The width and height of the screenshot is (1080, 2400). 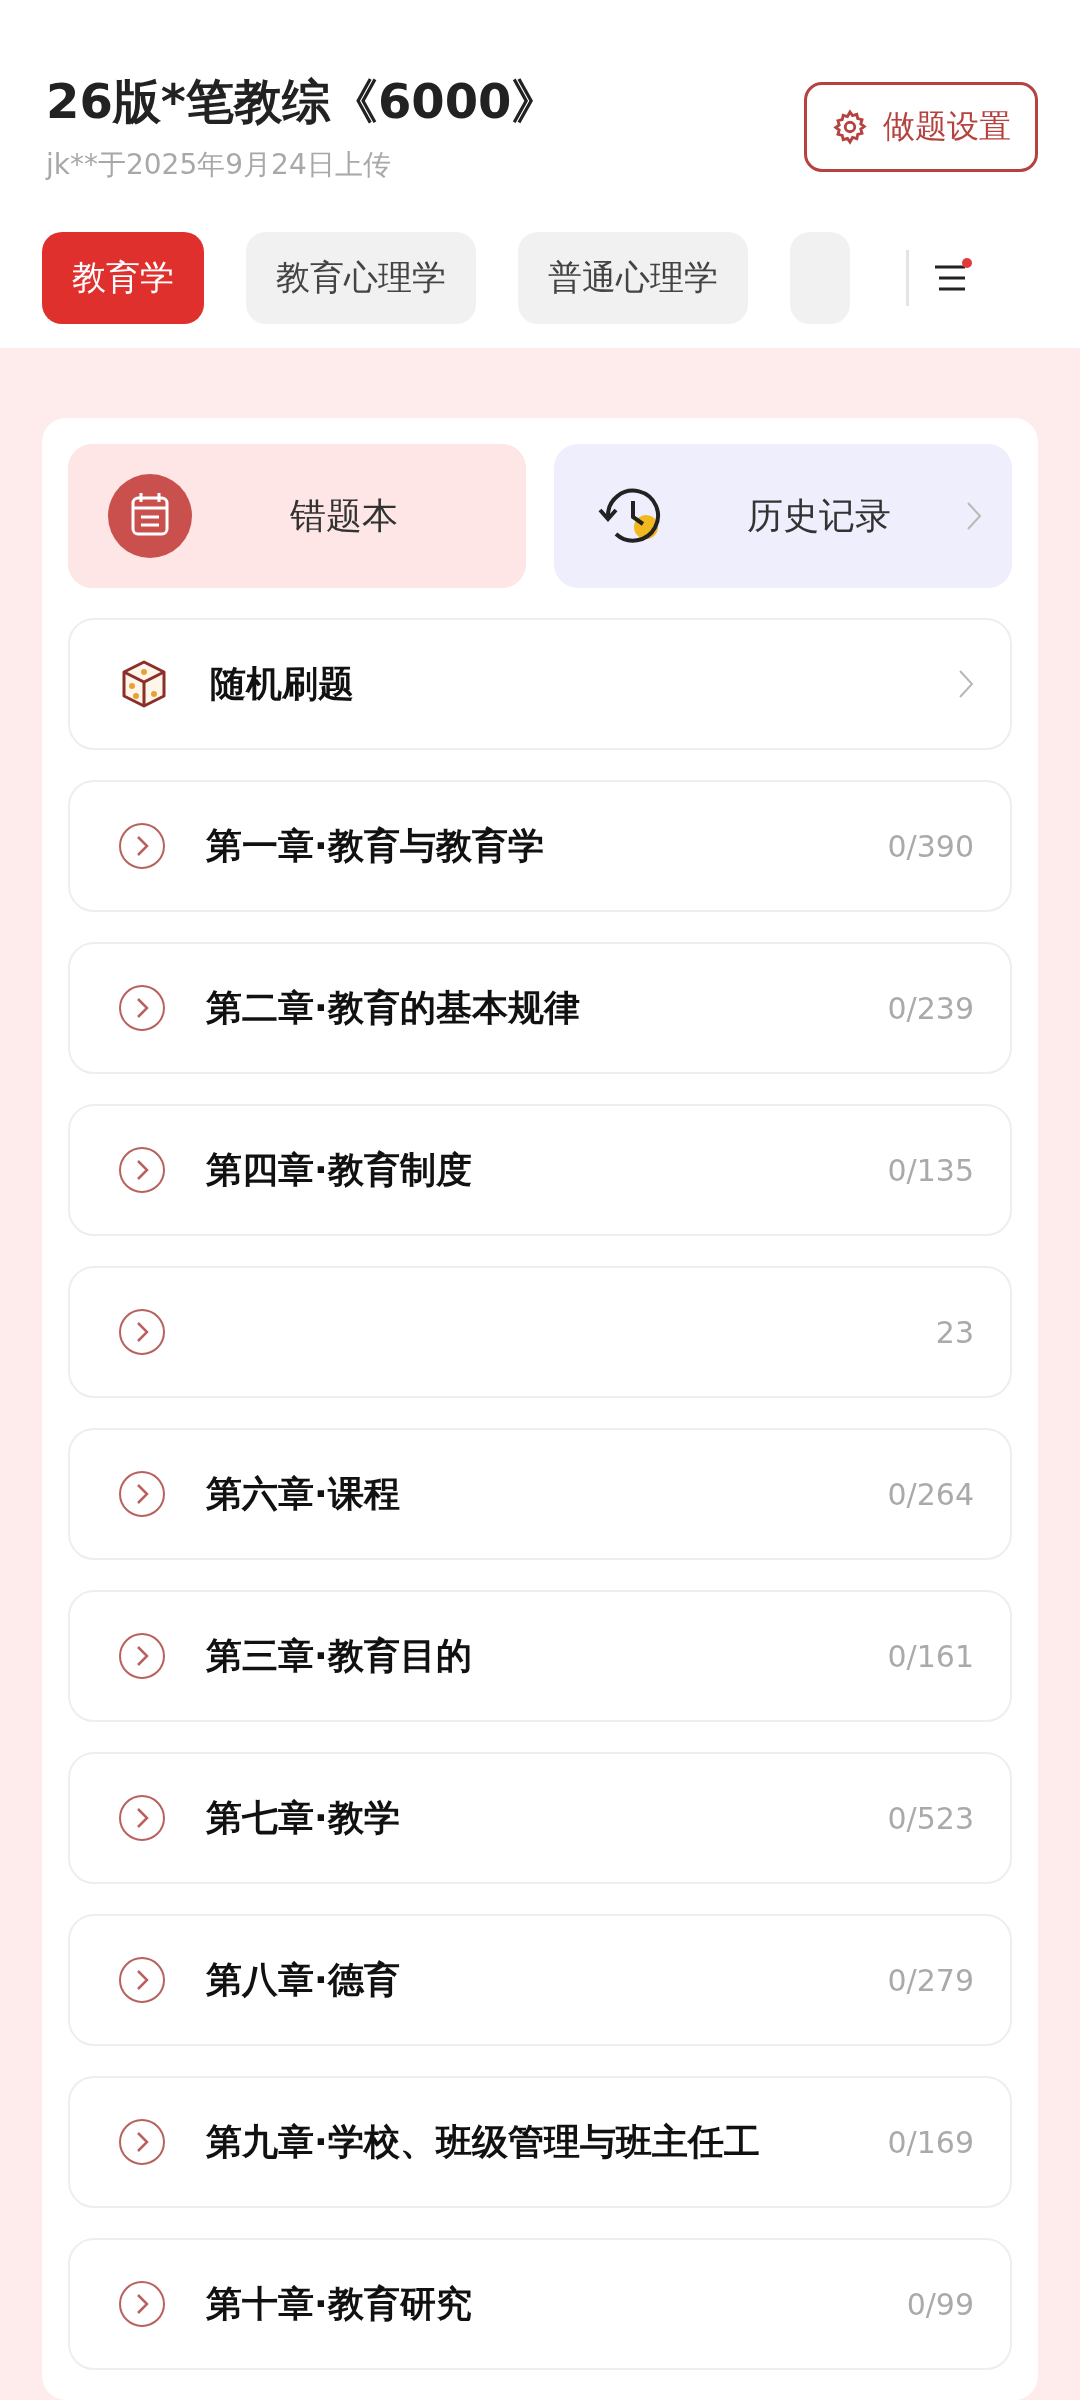 What do you see at coordinates (540, 1656) in the screenshot?
I see `chapter-item: 第三章·教育目的 0/161` at bounding box center [540, 1656].